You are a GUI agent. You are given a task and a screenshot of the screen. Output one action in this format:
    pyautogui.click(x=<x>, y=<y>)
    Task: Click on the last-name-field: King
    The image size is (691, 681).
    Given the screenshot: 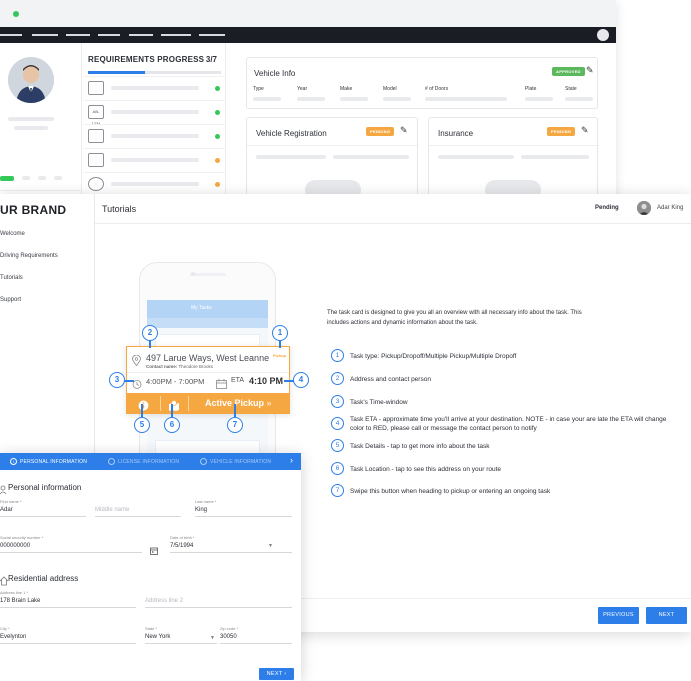 What is the action you would take?
    pyautogui.click(x=201, y=510)
    